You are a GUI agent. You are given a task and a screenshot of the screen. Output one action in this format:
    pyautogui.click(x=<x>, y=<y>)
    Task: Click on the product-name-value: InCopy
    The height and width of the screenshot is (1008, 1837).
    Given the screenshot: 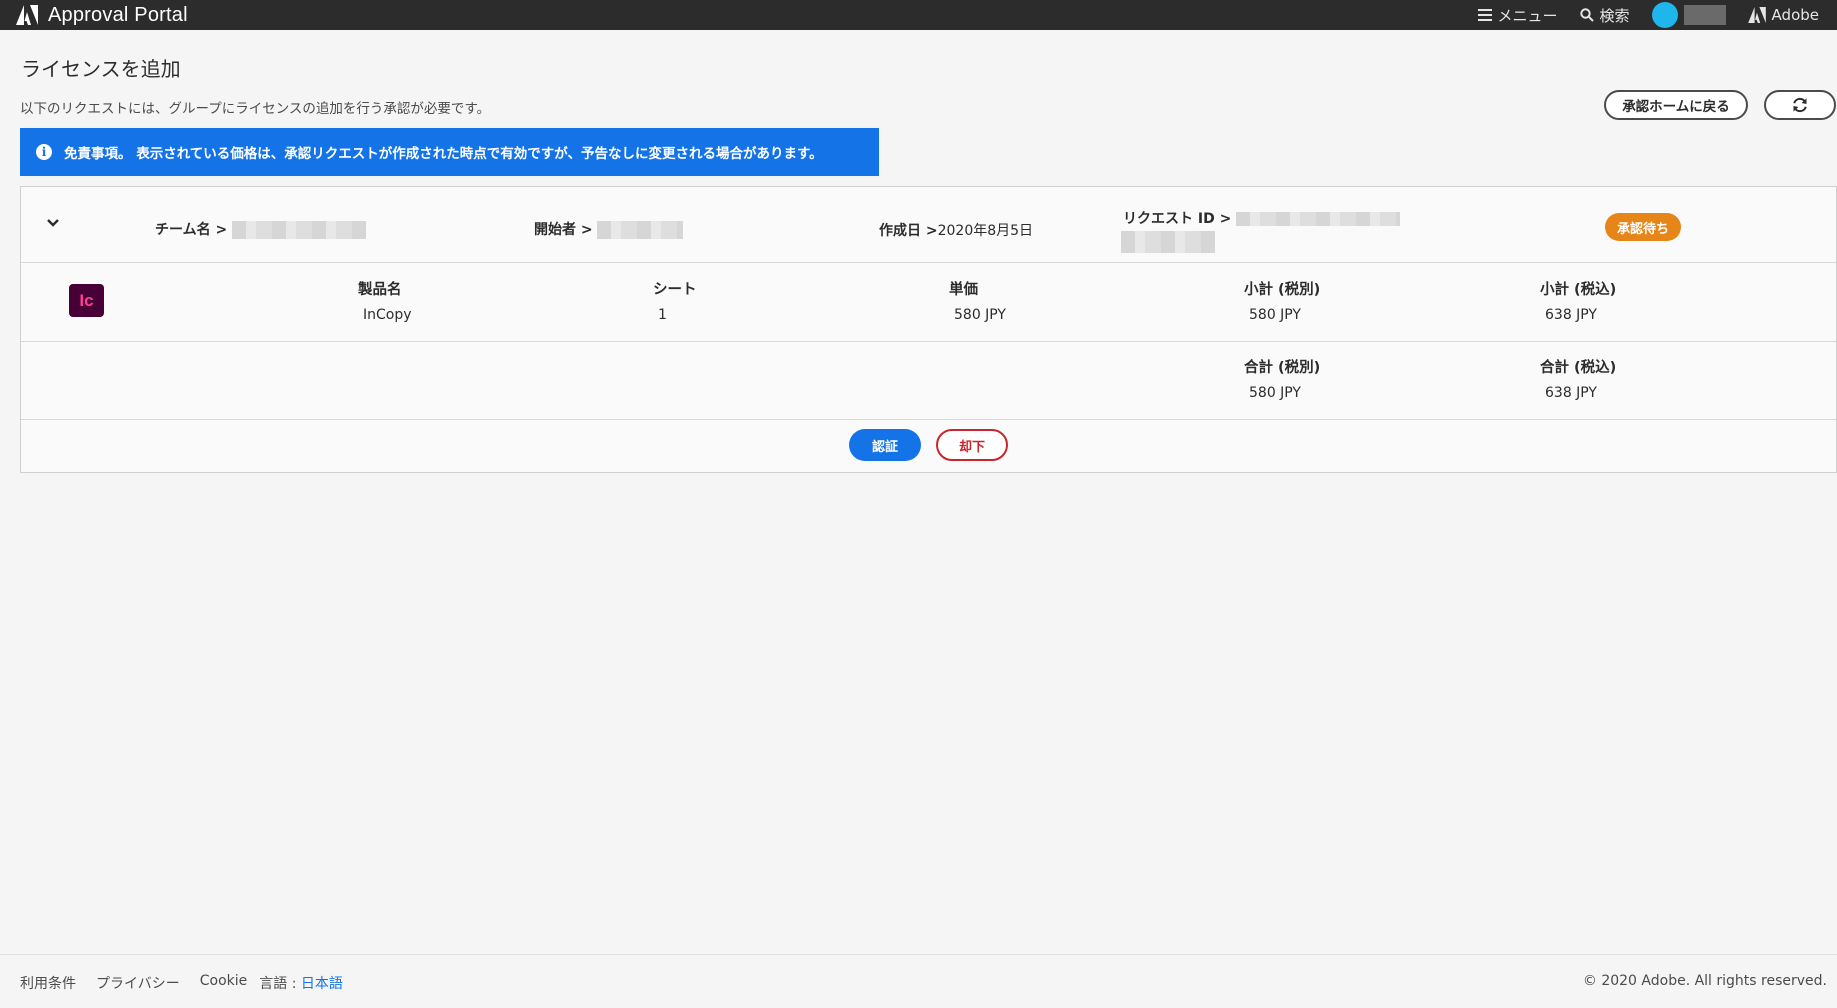 What is the action you would take?
    pyautogui.click(x=387, y=315)
    